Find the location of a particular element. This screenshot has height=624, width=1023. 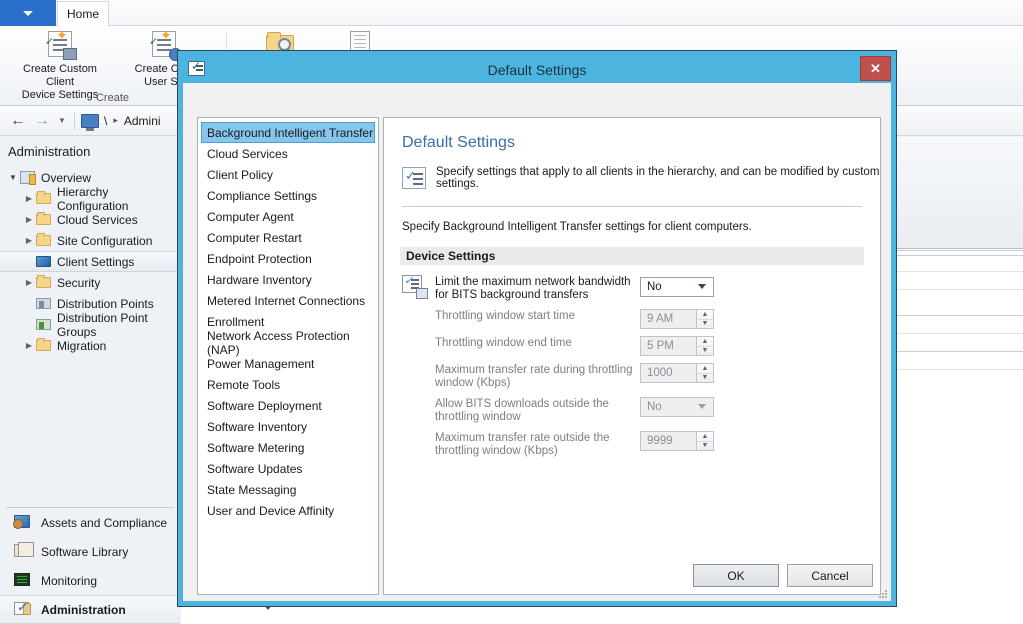

category-label: Endpoint Protection is located at coordinates (259, 258).